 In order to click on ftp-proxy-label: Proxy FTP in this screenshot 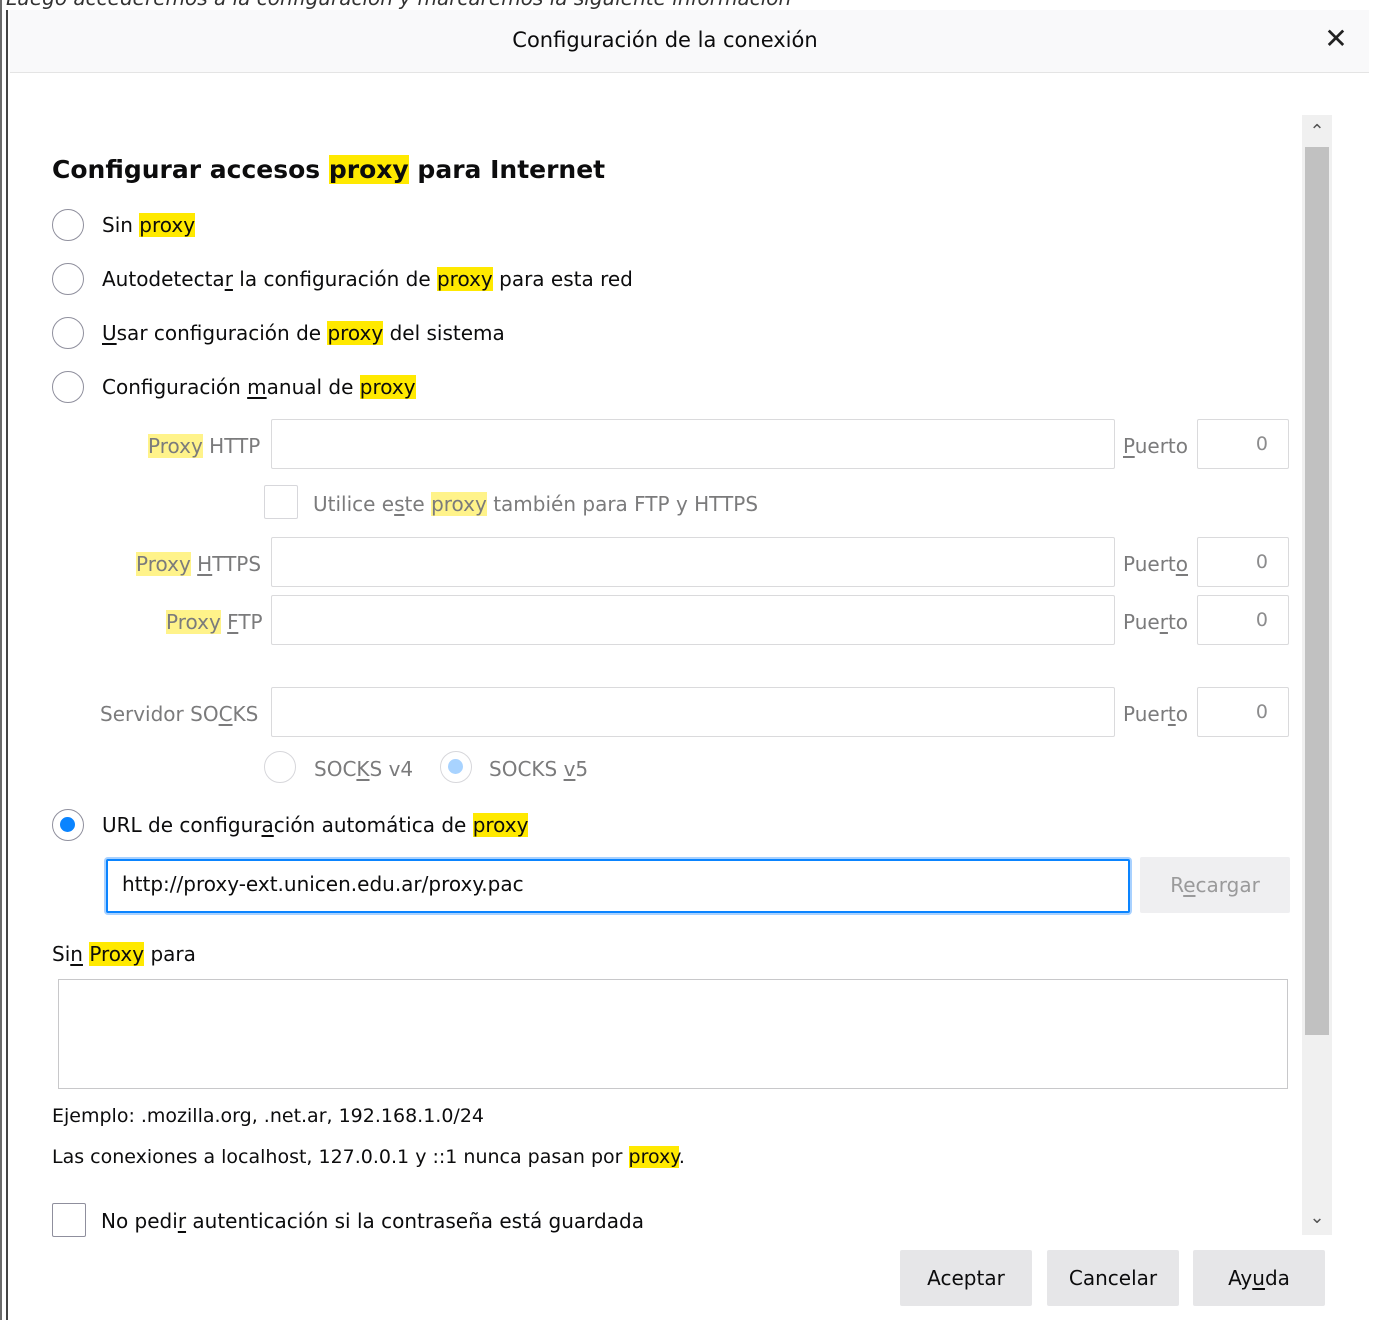, I will do `click(214, 622)`.